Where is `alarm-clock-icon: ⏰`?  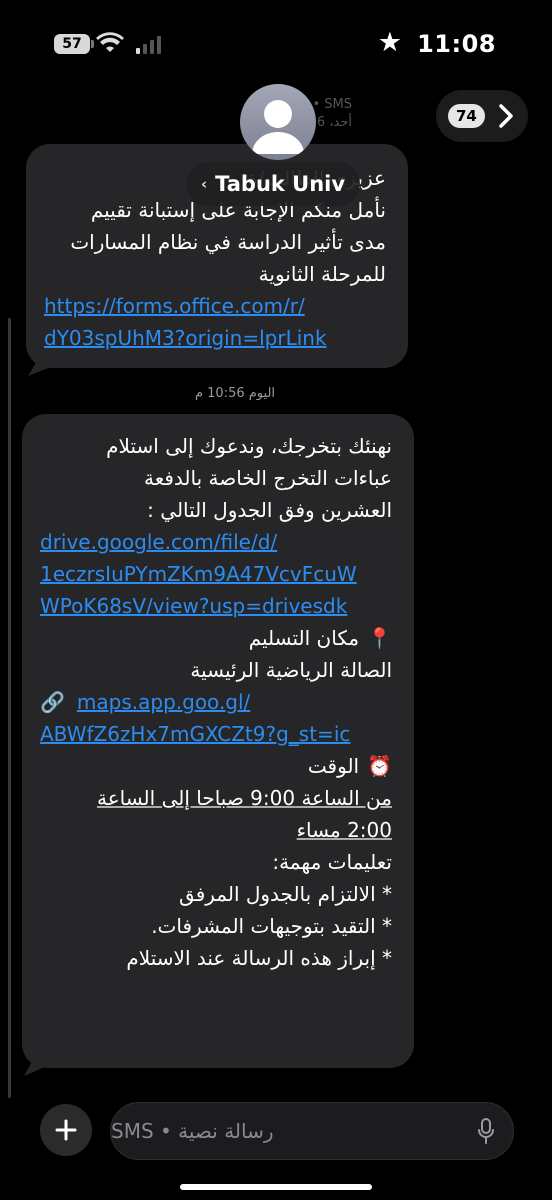
alarm-clock-icon: ⏰ is located at coordinates (379, 766).